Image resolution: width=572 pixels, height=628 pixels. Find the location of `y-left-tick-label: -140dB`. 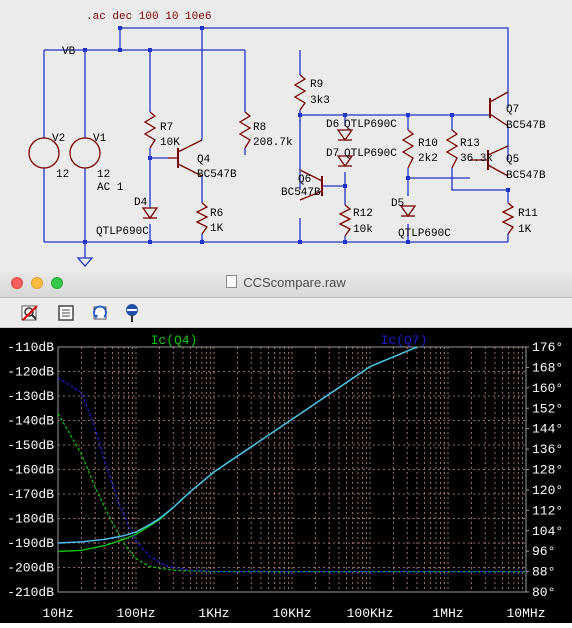

y-left-tick-label: -140dB is located at coordinates (30, 421).